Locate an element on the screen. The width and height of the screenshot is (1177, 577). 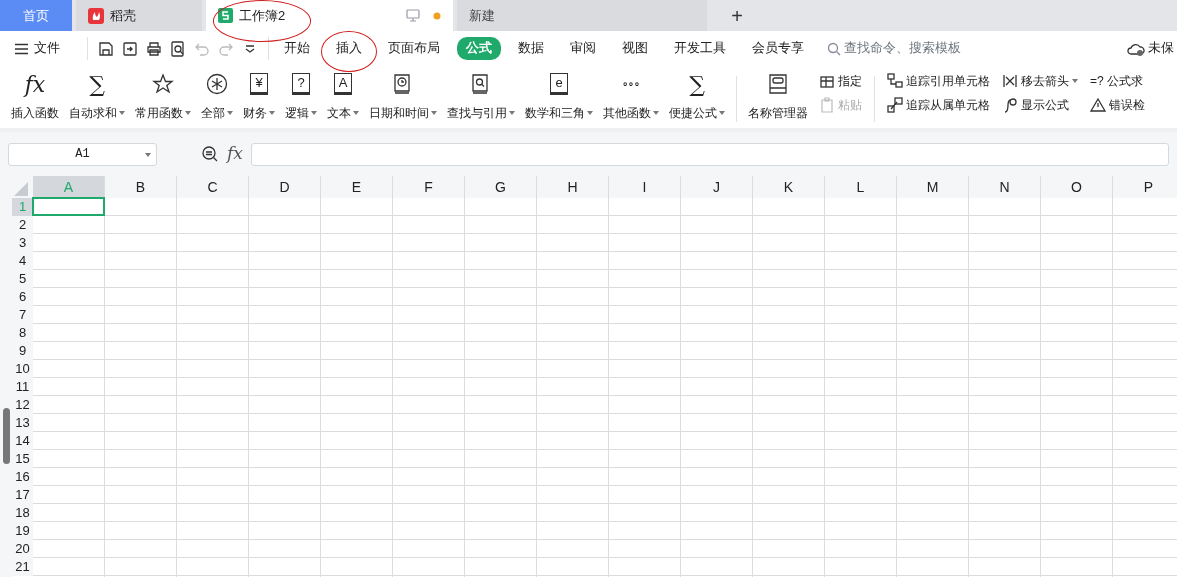
ribbon-button: =? 公式求 is located at coordinates (1117, 81).